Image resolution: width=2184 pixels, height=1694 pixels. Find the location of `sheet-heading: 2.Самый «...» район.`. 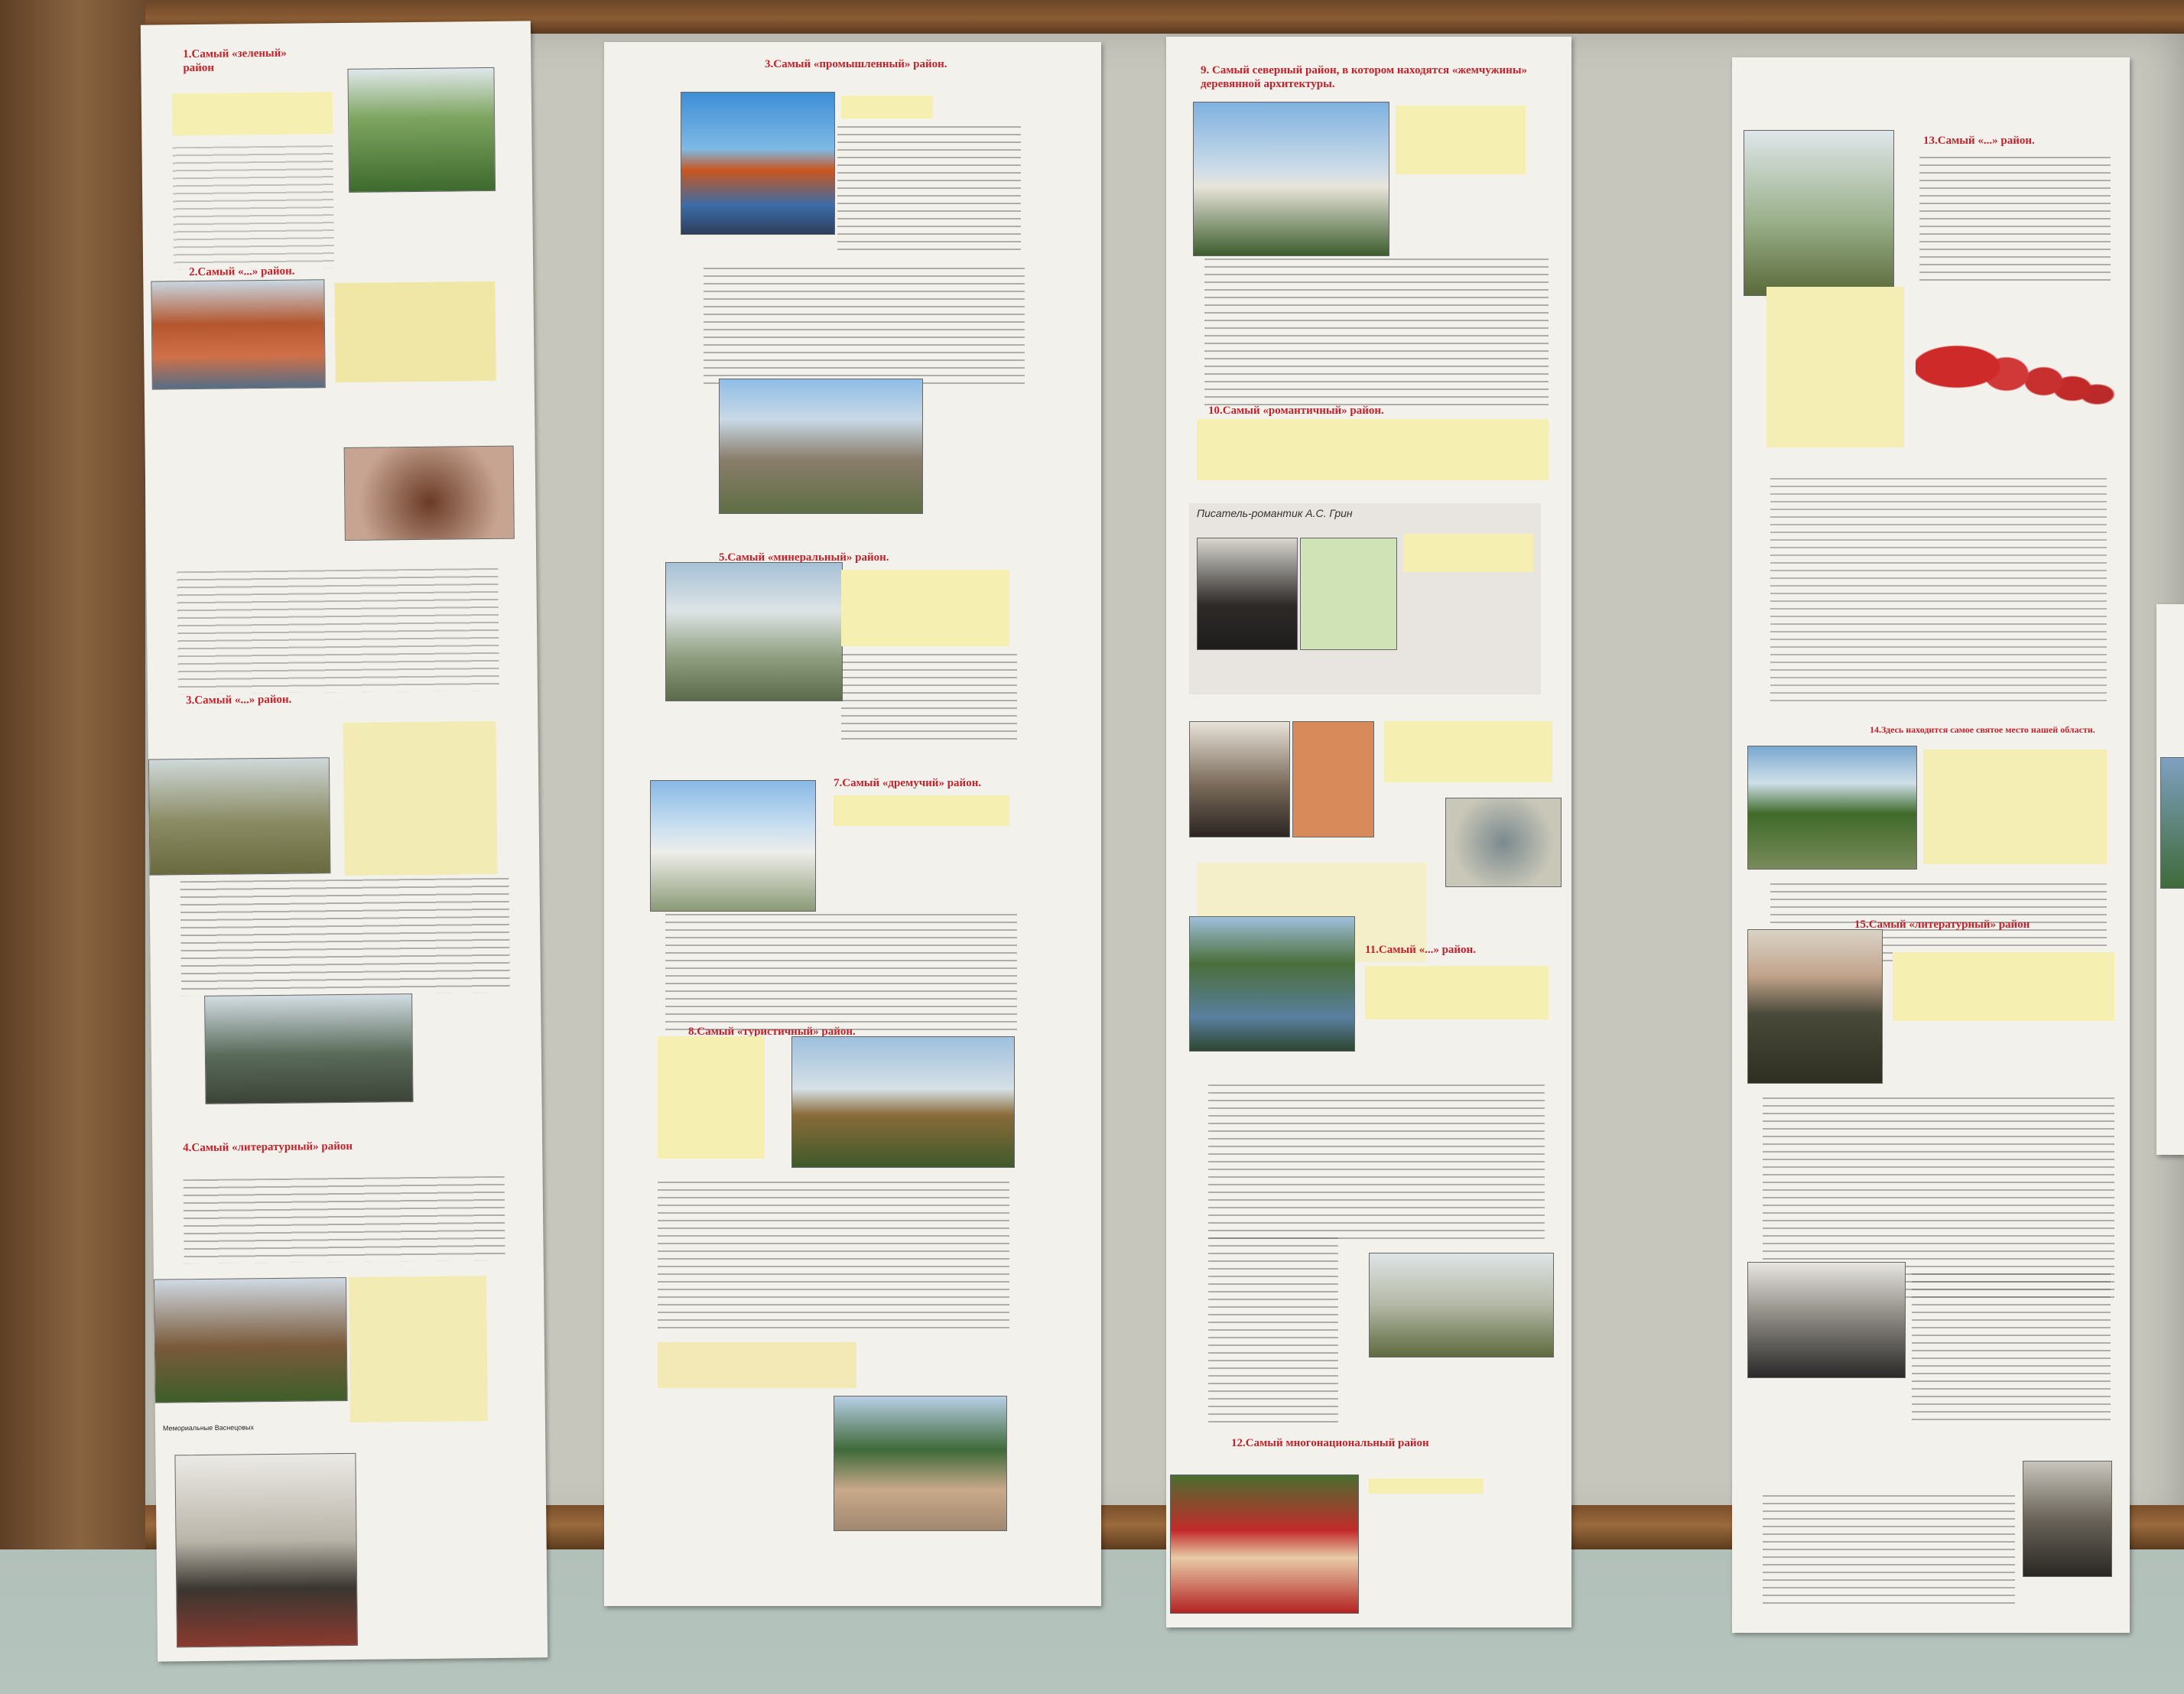

sheet-heading: 2.Самый «...» район. is located at coordinates (242, 272).